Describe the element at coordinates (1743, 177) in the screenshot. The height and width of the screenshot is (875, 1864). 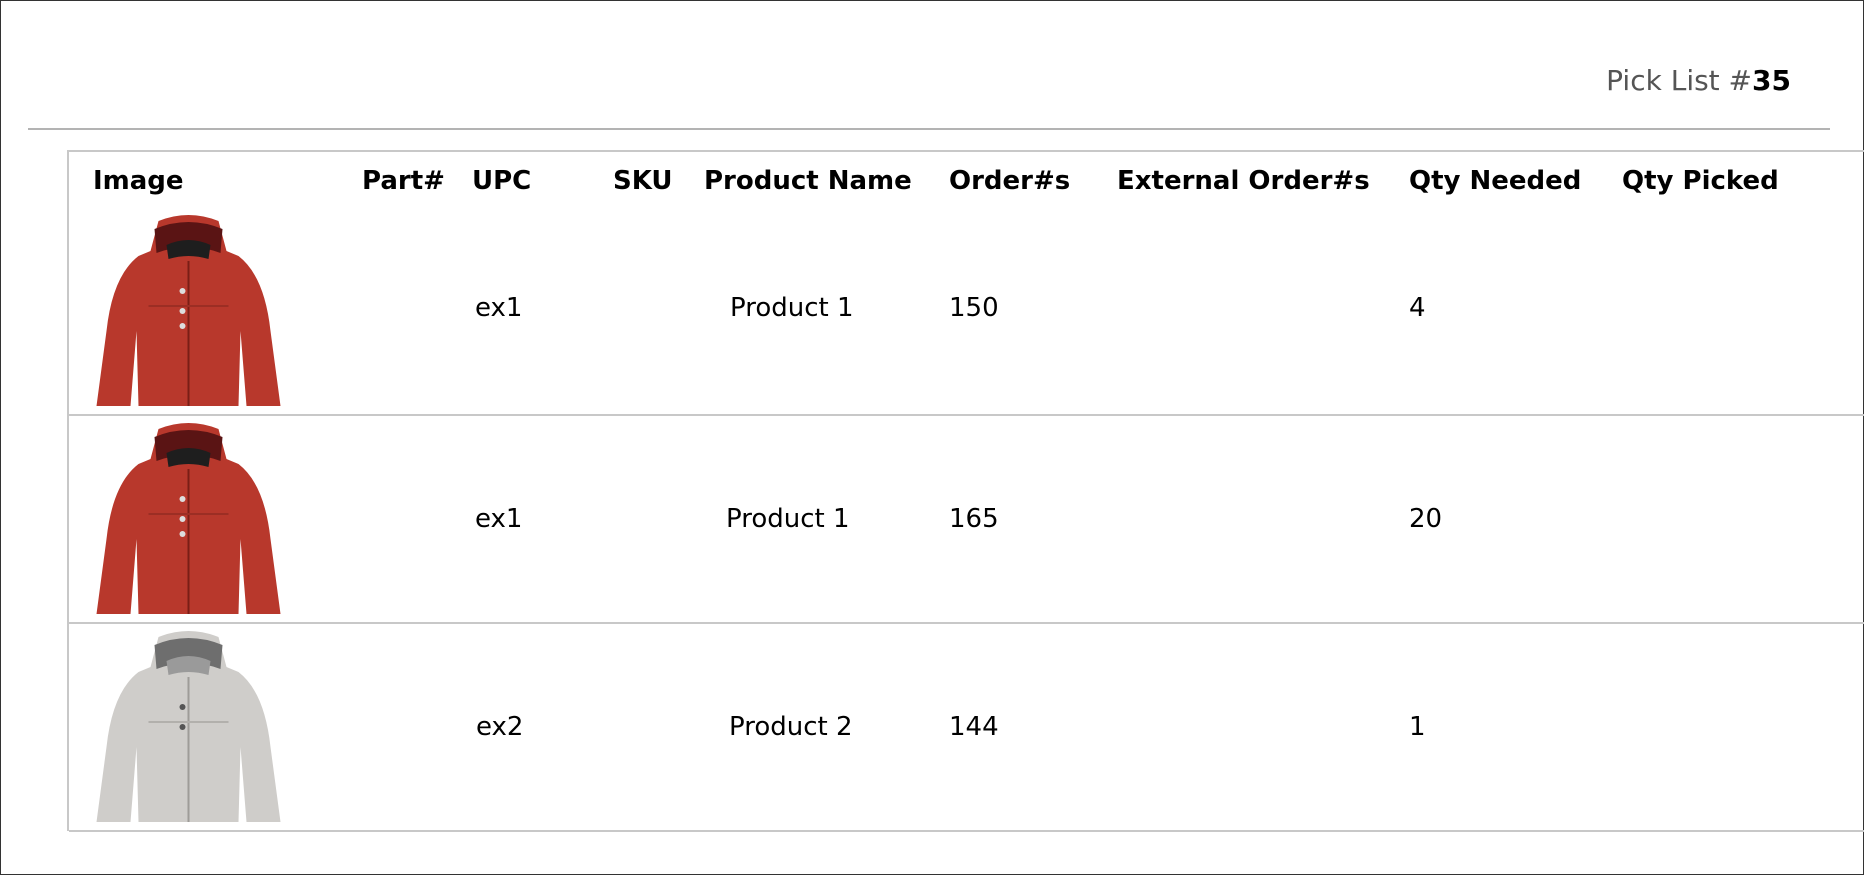
I see `column-header-qty-picked: Qty Picked` at that location.